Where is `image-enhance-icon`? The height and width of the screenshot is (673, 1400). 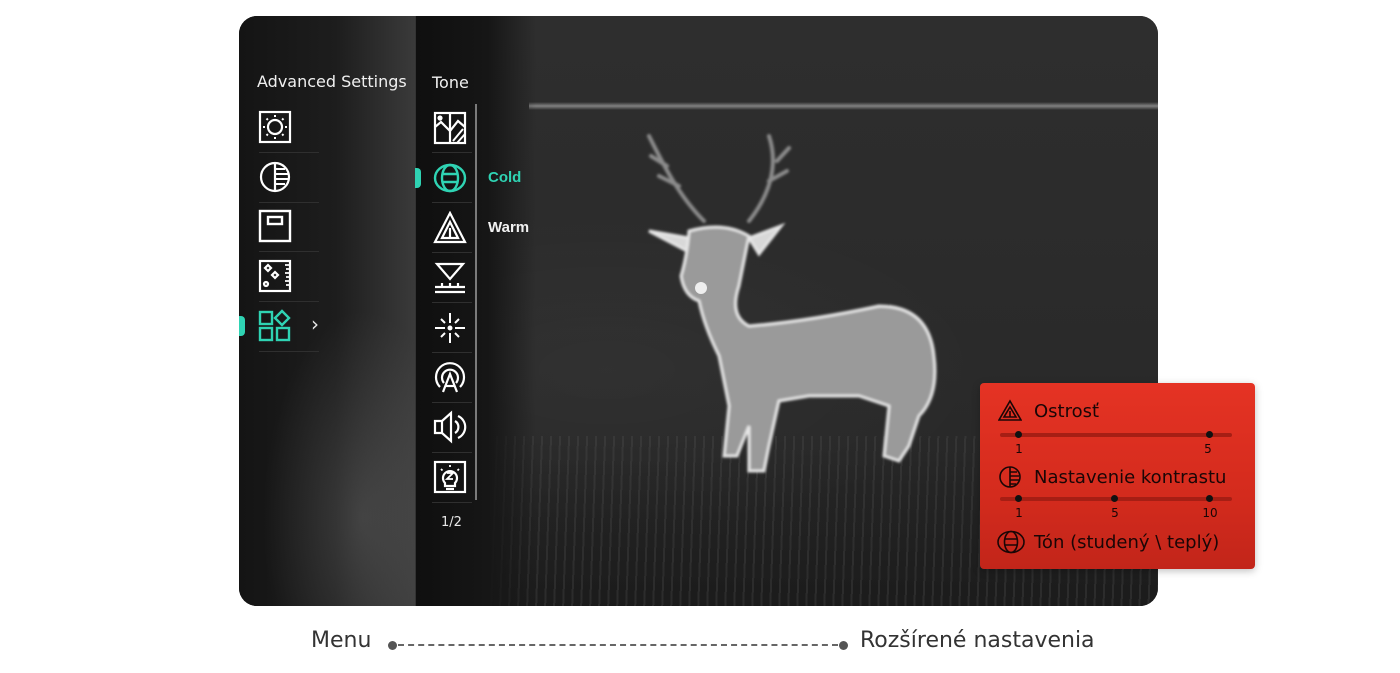
image-enhance-icon is located at coordinates (275, 276).